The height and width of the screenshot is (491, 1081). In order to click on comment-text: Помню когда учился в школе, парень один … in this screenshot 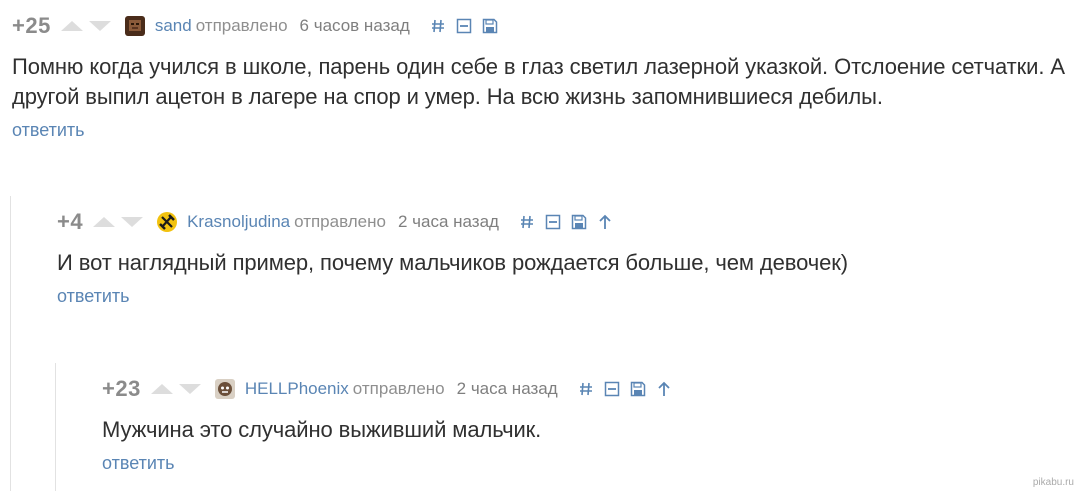, I will do `click(538, 81)`.